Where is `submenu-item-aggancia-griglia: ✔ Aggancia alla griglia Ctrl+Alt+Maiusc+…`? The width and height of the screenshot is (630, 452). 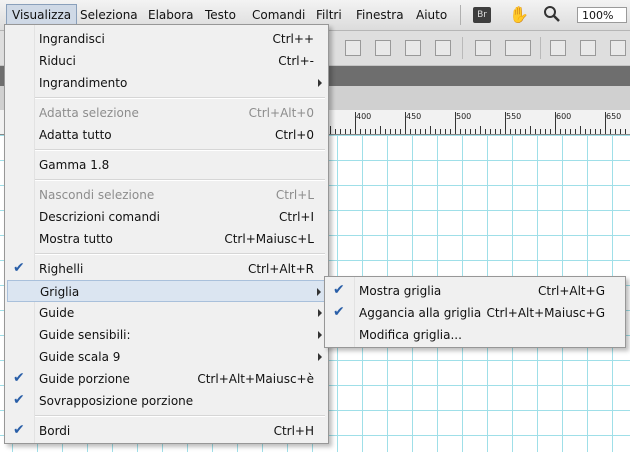
submenu-item-aggancia-griglia: ✔ Aggancia alla griglia Ctrl+Alt+Maiusc+… is located at coordinates (475, 313).